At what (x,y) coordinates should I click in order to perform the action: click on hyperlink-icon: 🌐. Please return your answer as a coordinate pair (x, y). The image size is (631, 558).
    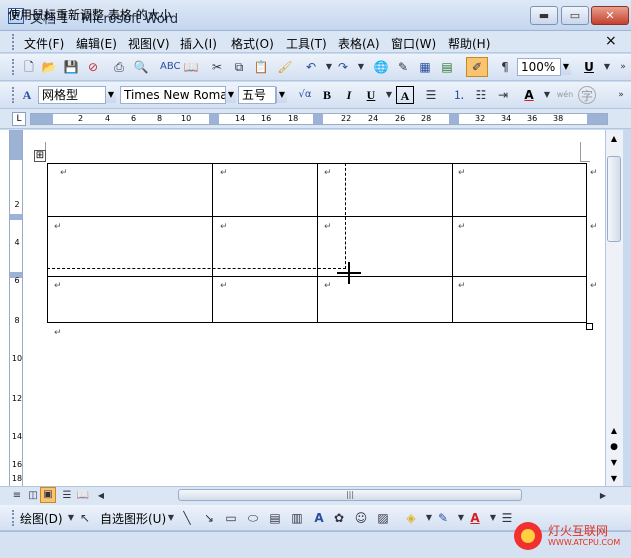
    Looking at the image, I should click on (381, 67).